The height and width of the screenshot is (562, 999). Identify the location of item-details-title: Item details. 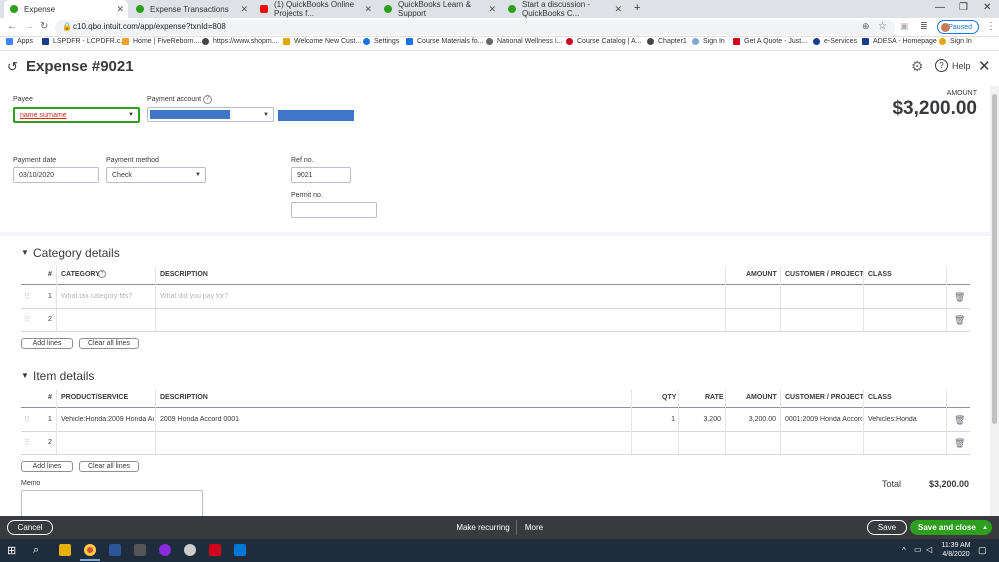
(63, 376).